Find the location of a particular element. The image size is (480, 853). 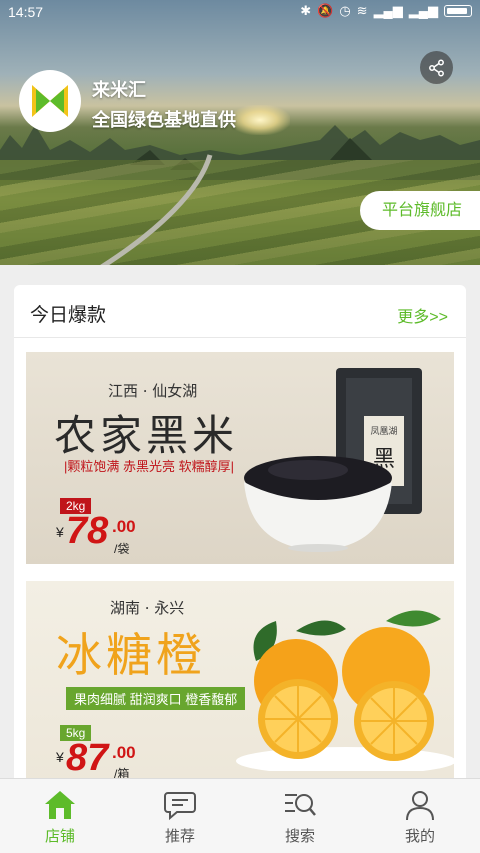

orange-image is located at coordinates (345, 690).